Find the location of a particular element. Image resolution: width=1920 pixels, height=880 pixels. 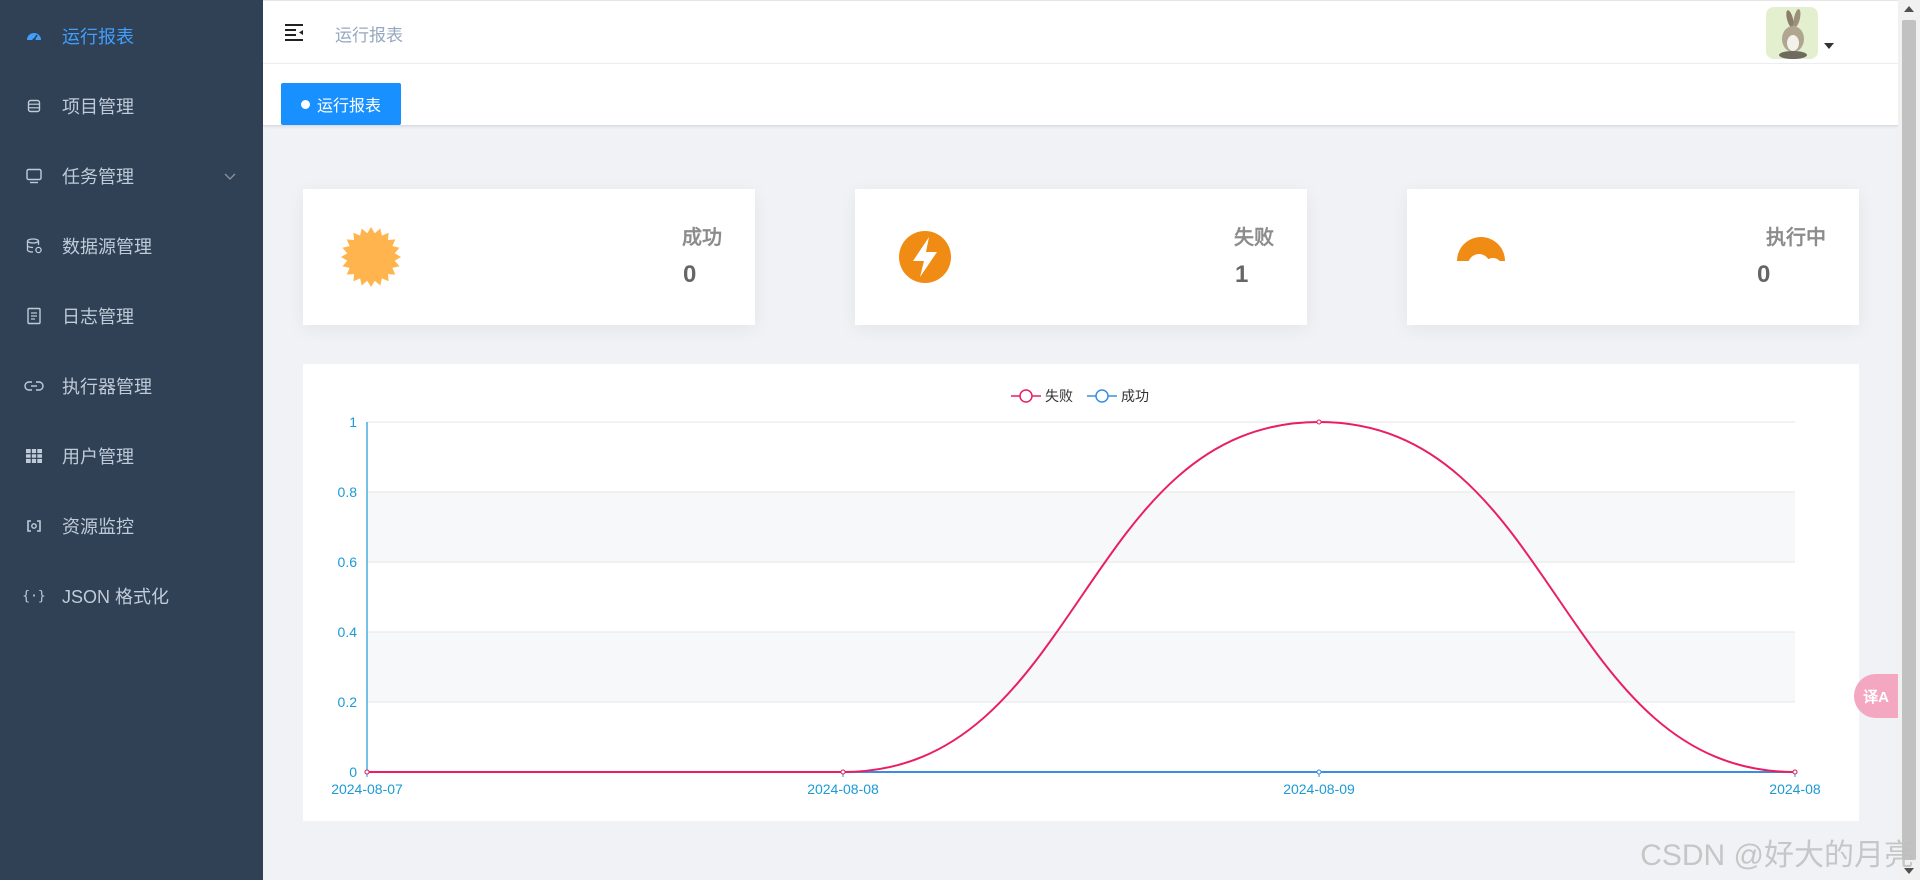

sidebar-item-json: {·} JSON 格式化 is located at coordinates (131, 596).